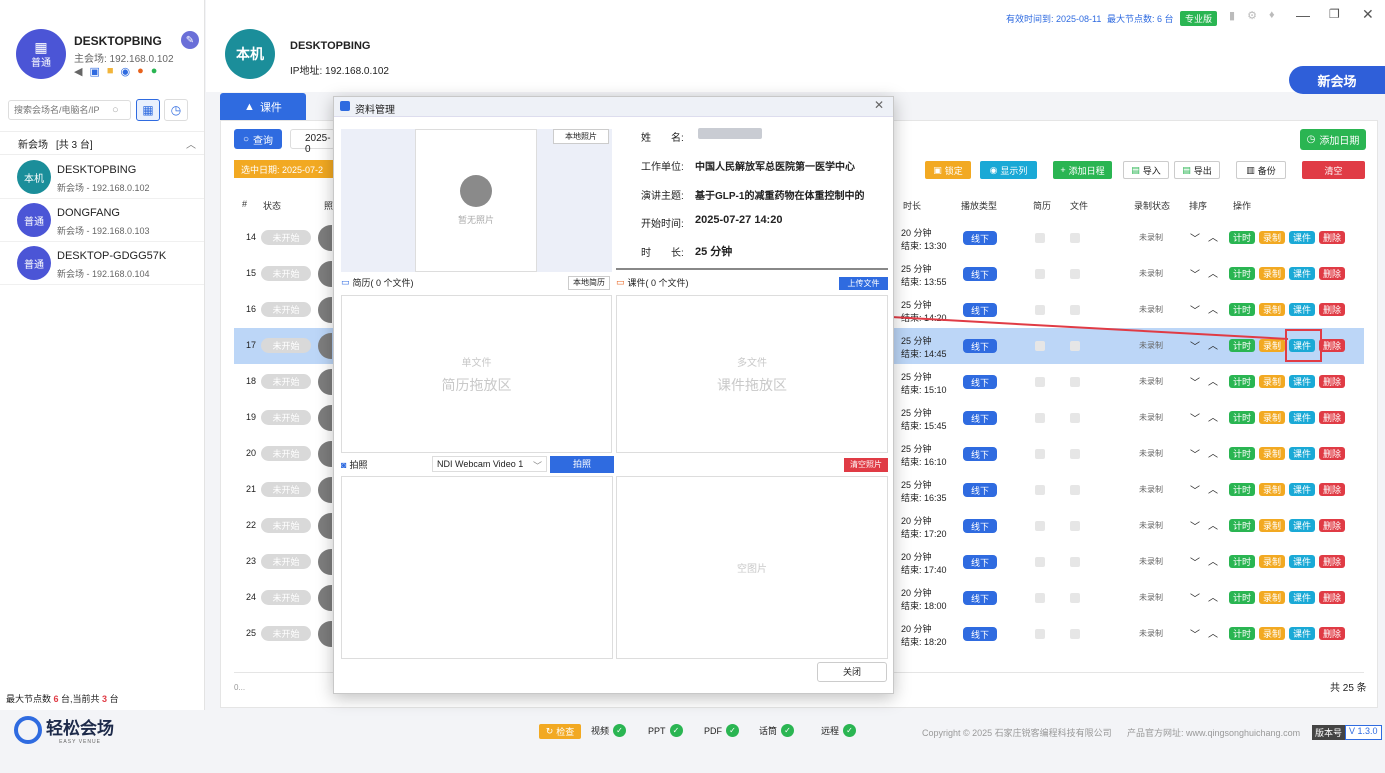  Describe the element at coordinates (476, 374) in the screenshot. I see `resume-drop-zone: 单文件 简历拖放区` at that location.